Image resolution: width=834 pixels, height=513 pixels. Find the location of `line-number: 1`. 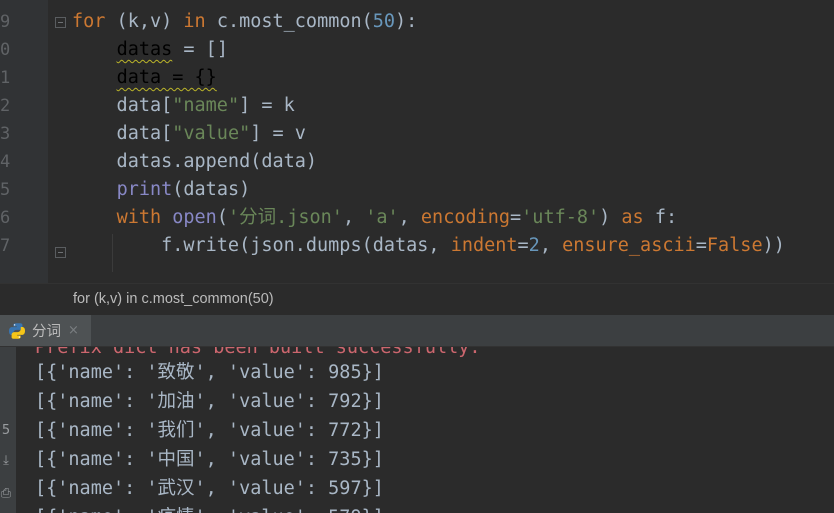

line-number: 1 is located at coordinates (5, 78).